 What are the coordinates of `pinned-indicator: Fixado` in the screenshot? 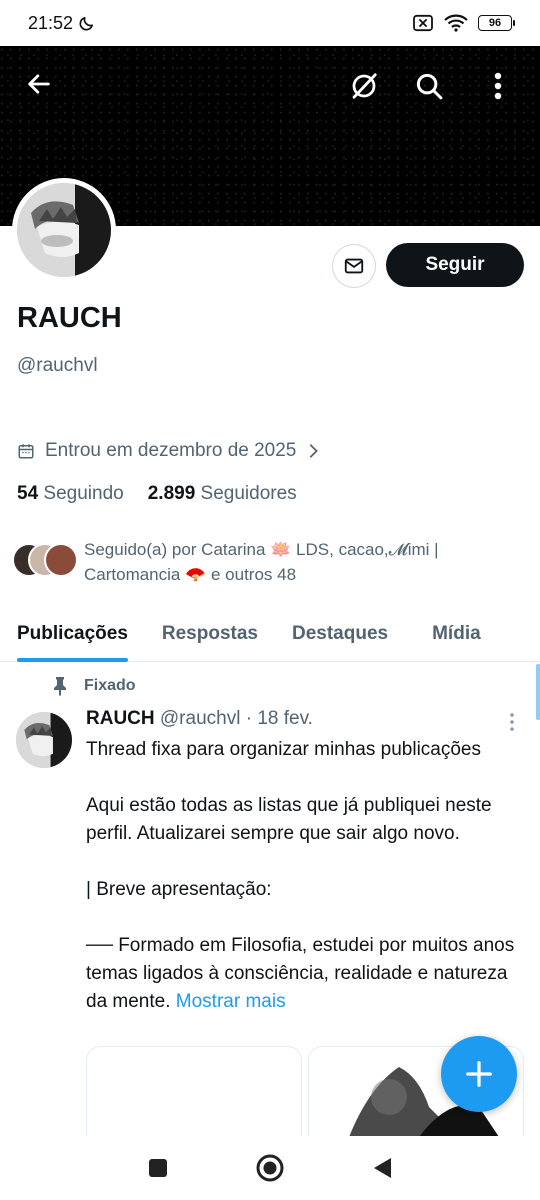 It's located at (94, 686).